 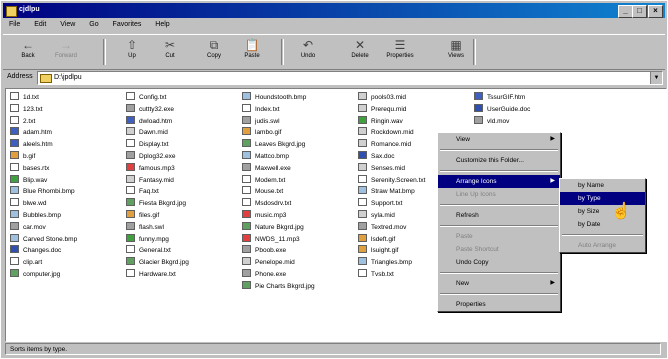 What do you see at coordinates (185, 180) in the screenshot?
I see `file-item: Fantasy.mid` at bounding box center [185, 180].